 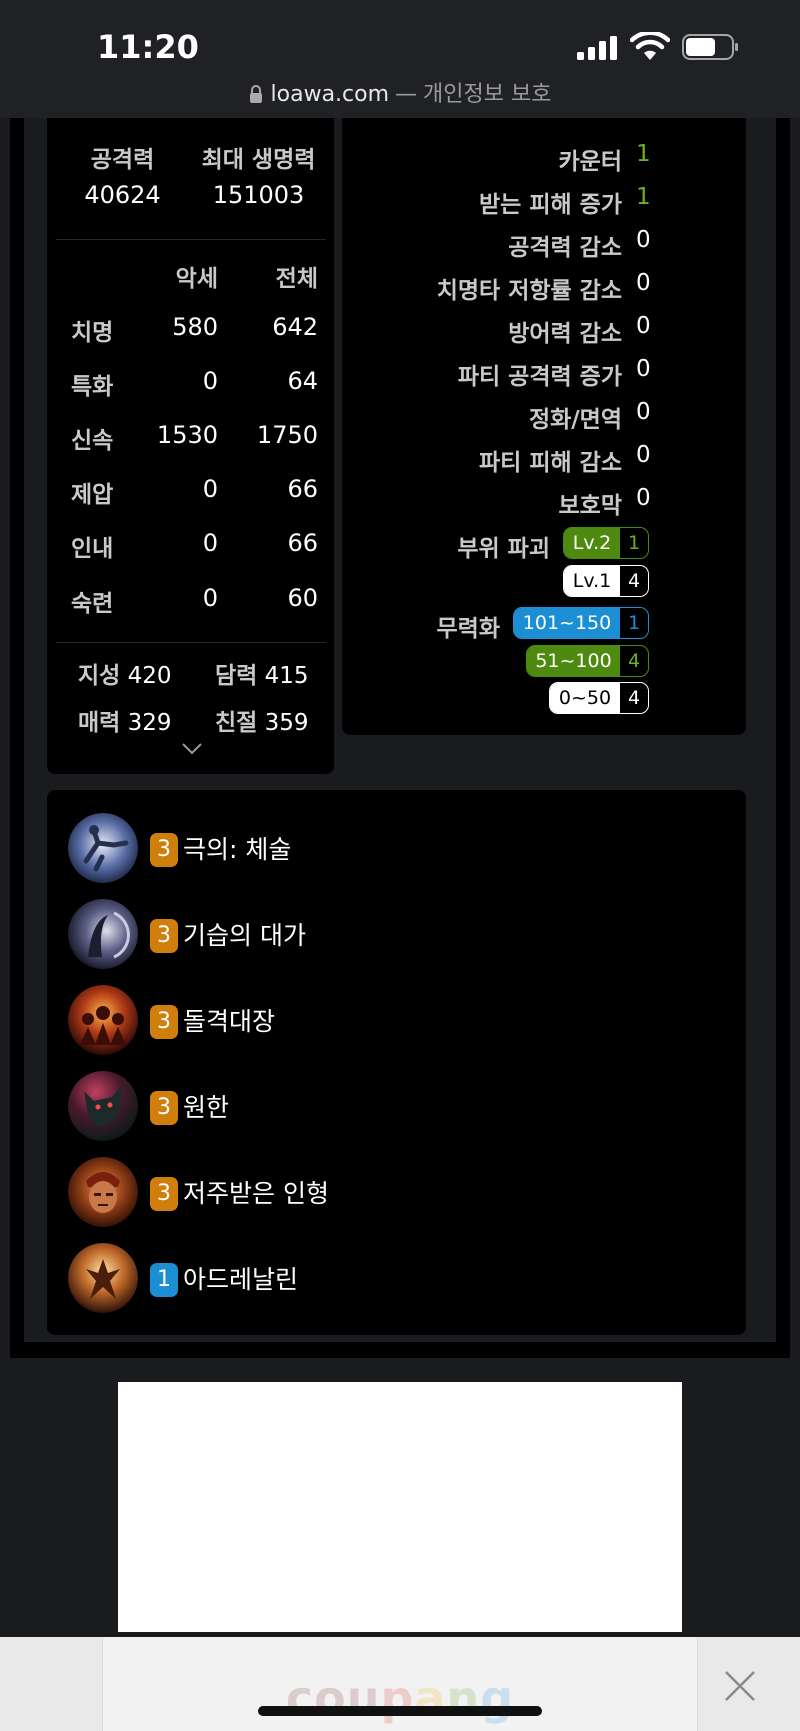 What do you see at coordinates (103, 1278) in the screenshot?
I see `adrenaline-icon` at bounding box center [103, 1278].